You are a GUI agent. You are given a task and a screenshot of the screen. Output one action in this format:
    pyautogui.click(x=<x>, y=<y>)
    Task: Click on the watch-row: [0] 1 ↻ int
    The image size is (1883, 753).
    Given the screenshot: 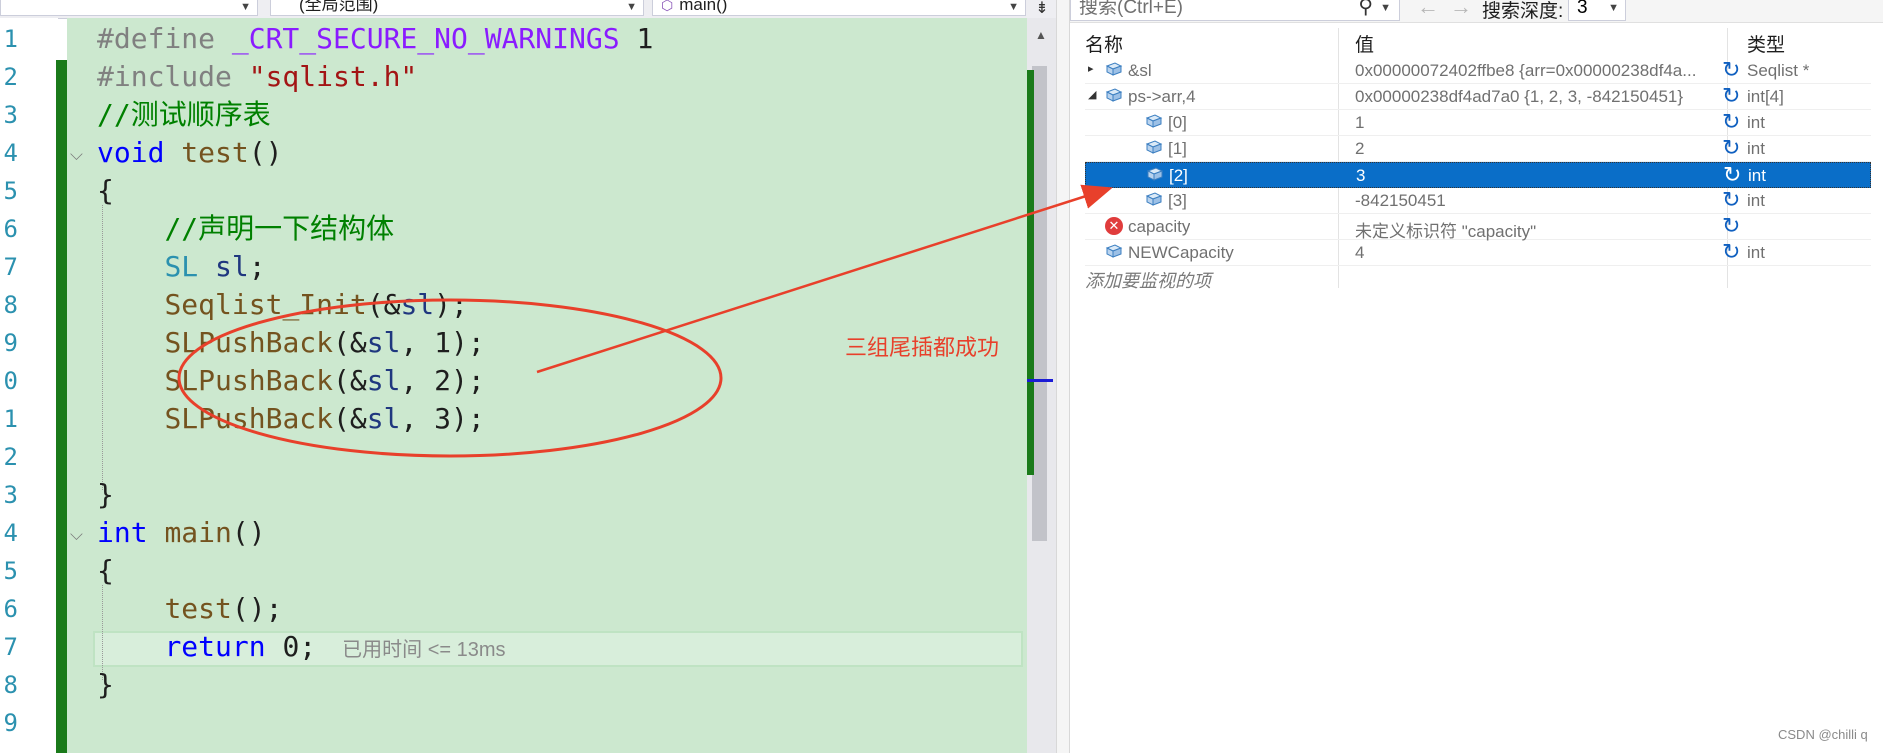 What is the action you would take?
    pyautogui.click(x=1478, y=123)
    